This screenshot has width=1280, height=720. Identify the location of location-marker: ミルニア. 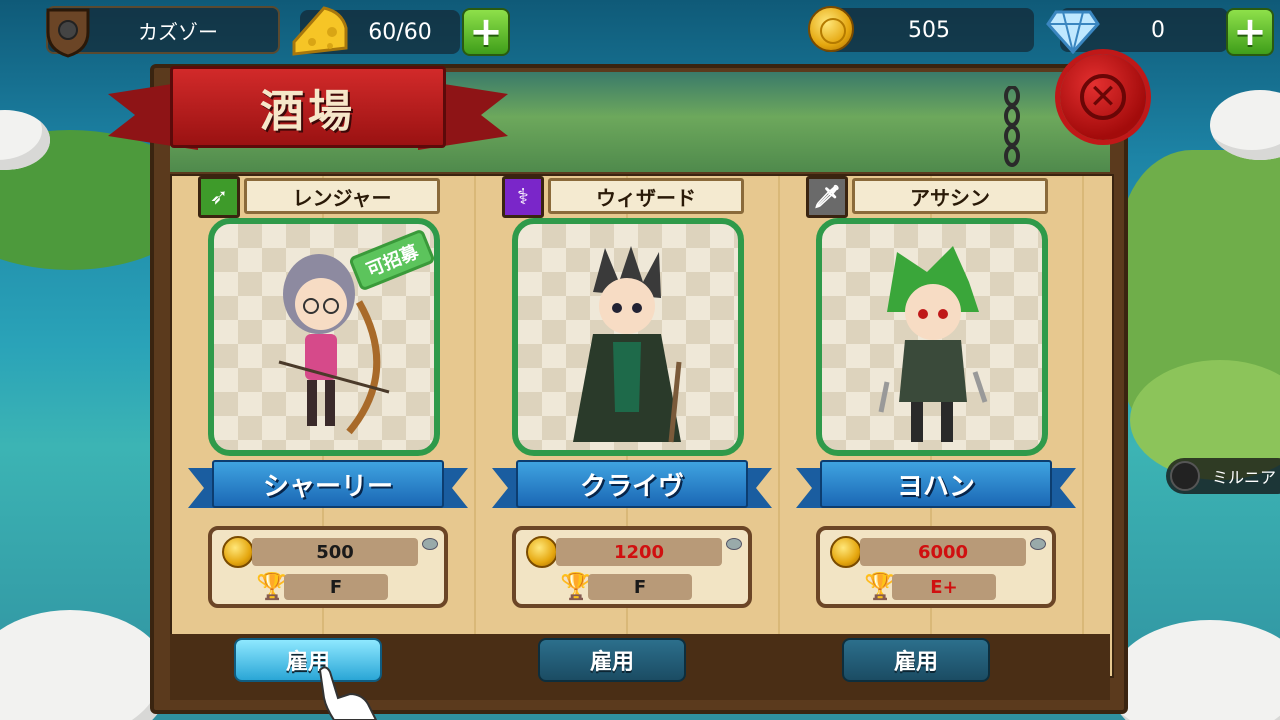
(1223, 476).